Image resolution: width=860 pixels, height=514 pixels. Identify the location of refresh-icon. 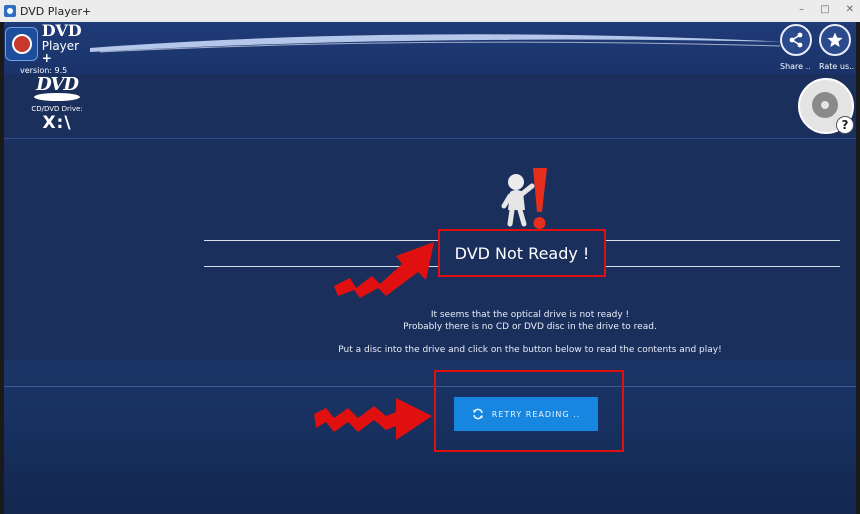
(477, 414).